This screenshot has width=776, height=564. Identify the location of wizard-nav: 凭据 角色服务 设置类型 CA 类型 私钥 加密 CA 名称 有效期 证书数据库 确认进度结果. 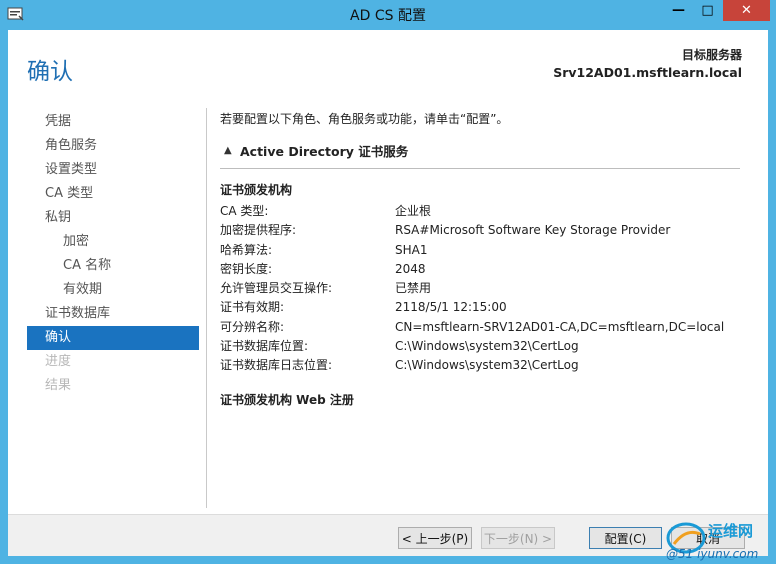
(113, 254).